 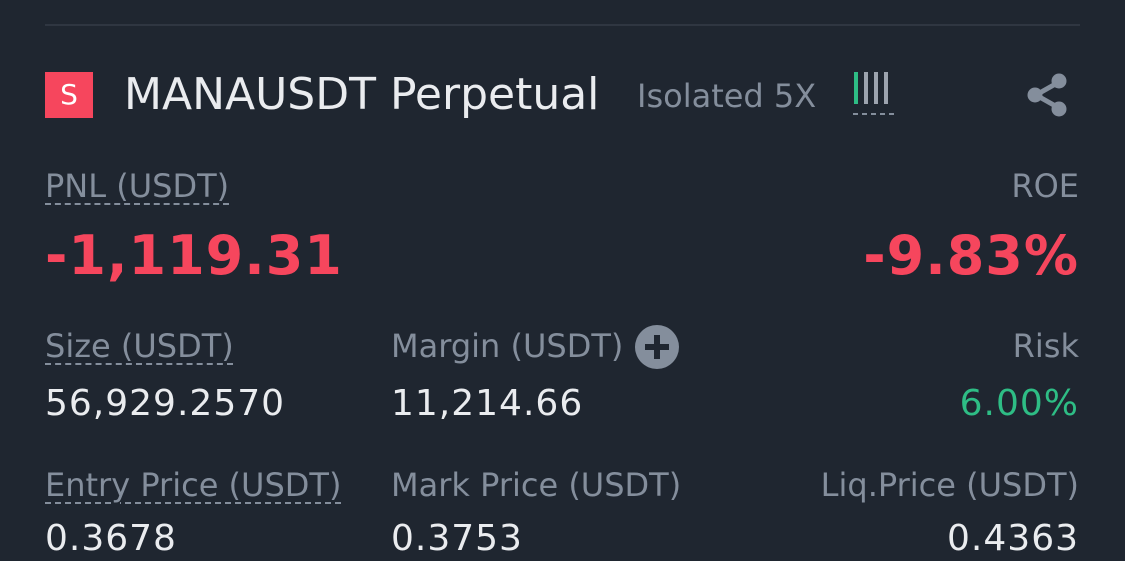 What do you see at coordinates (165, 403) in the screenshot?
I see `size-value: 56,929.2570` at bounding box center [165, 403].